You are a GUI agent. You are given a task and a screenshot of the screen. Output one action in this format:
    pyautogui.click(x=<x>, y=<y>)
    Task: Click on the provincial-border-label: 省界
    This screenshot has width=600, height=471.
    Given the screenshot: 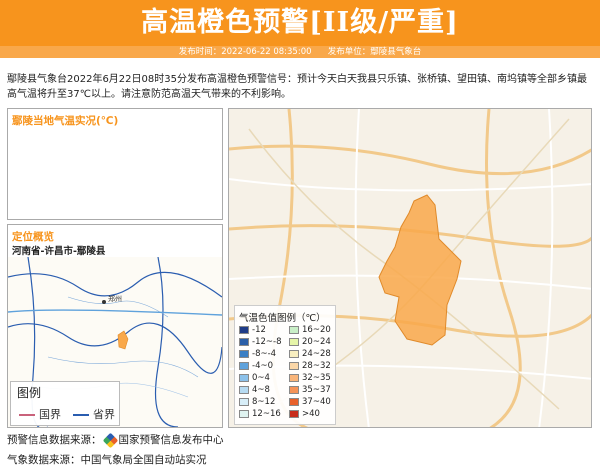 What is the action you would take?
    pyautogui.click(x=104, y=414)
    